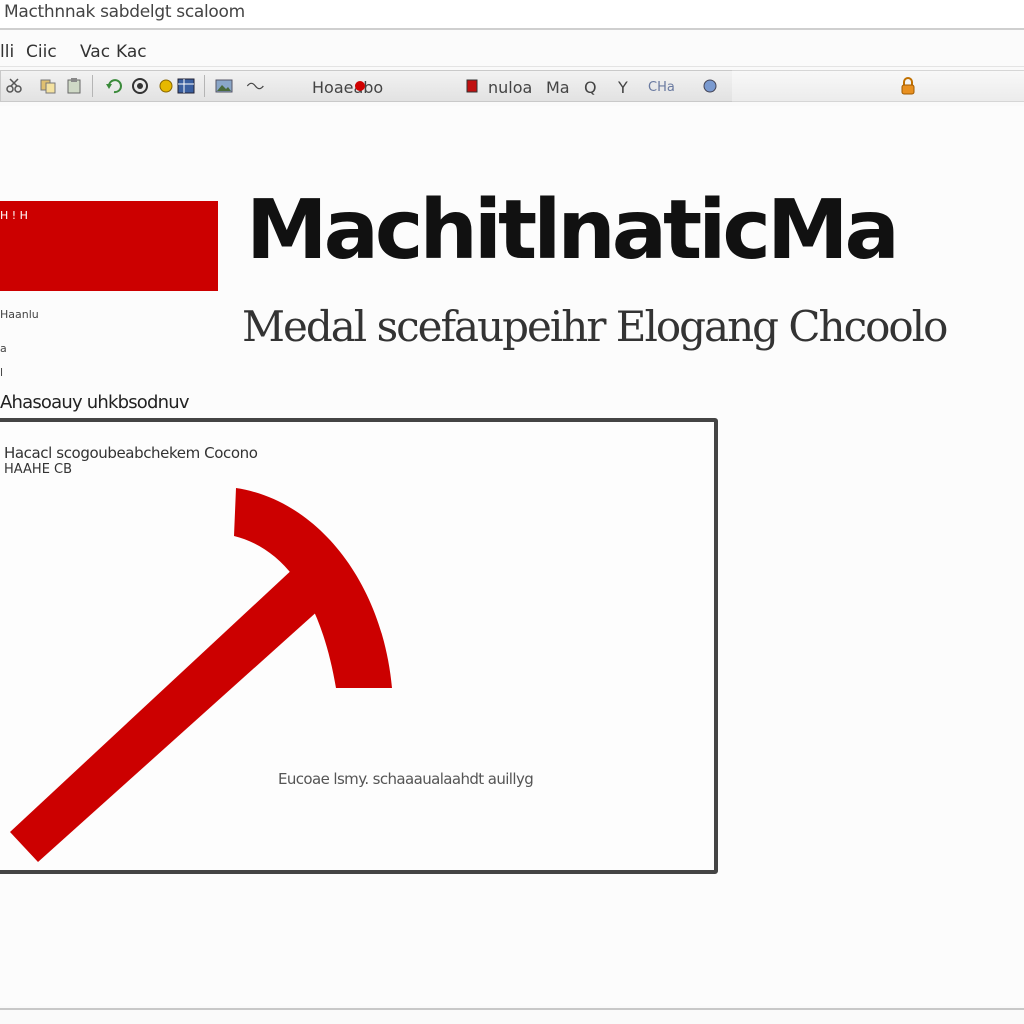  What do you see at coordinates (710, 86) in the screenshot?
I see `help-icon` at bounding box center [710, 86].